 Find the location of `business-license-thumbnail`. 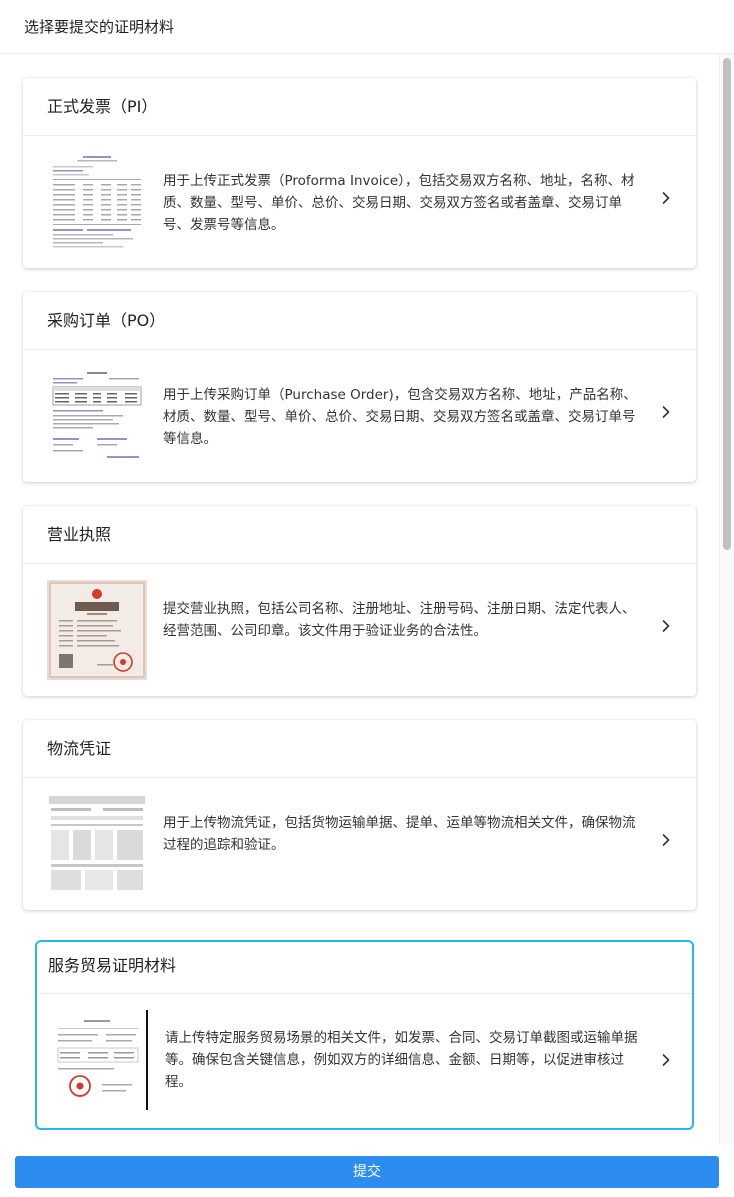

business-license-thumbnail is located at coordinates (97, 630).